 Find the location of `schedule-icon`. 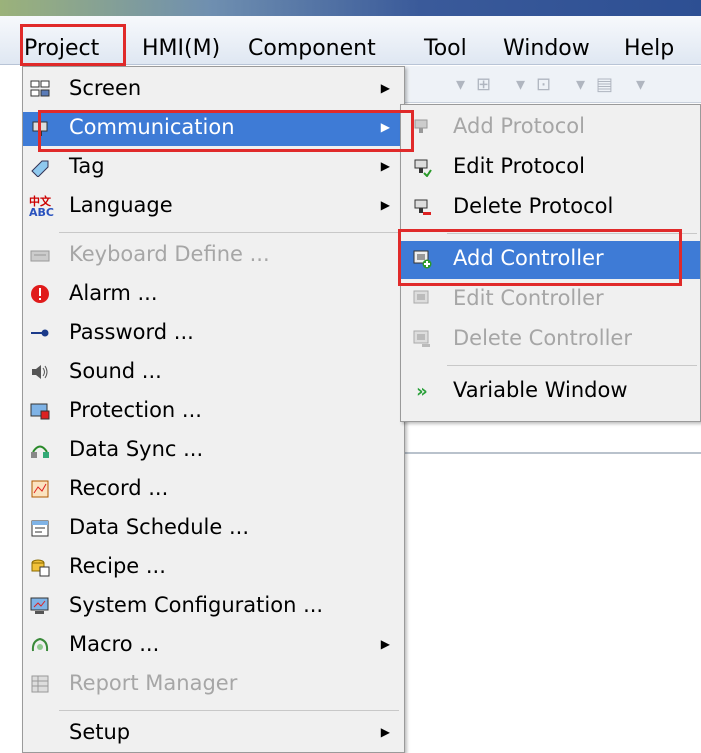

schedule-icon is located at coordinates (40, 529).